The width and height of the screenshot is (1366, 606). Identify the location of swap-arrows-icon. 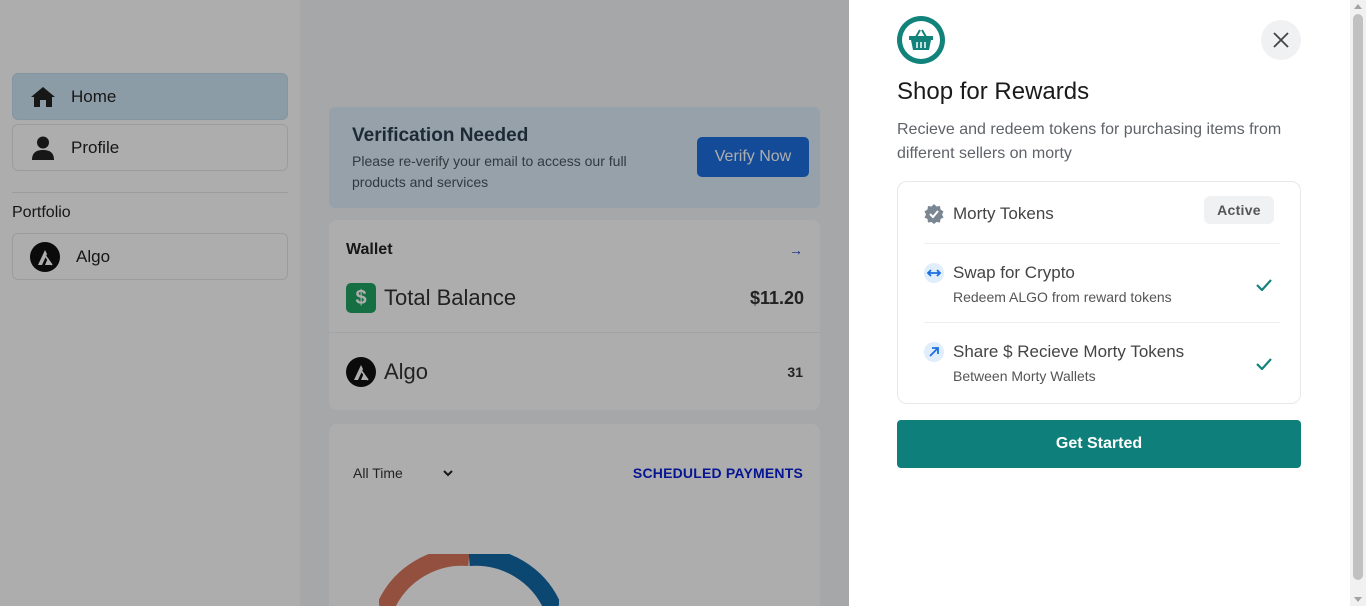
(934, 273).